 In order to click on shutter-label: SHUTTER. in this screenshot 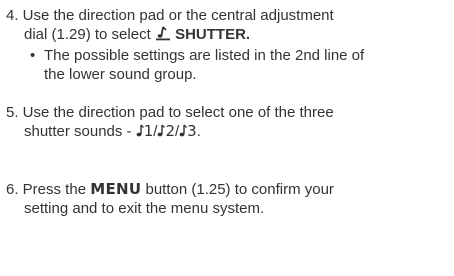, I will do `click(213, 34)`.